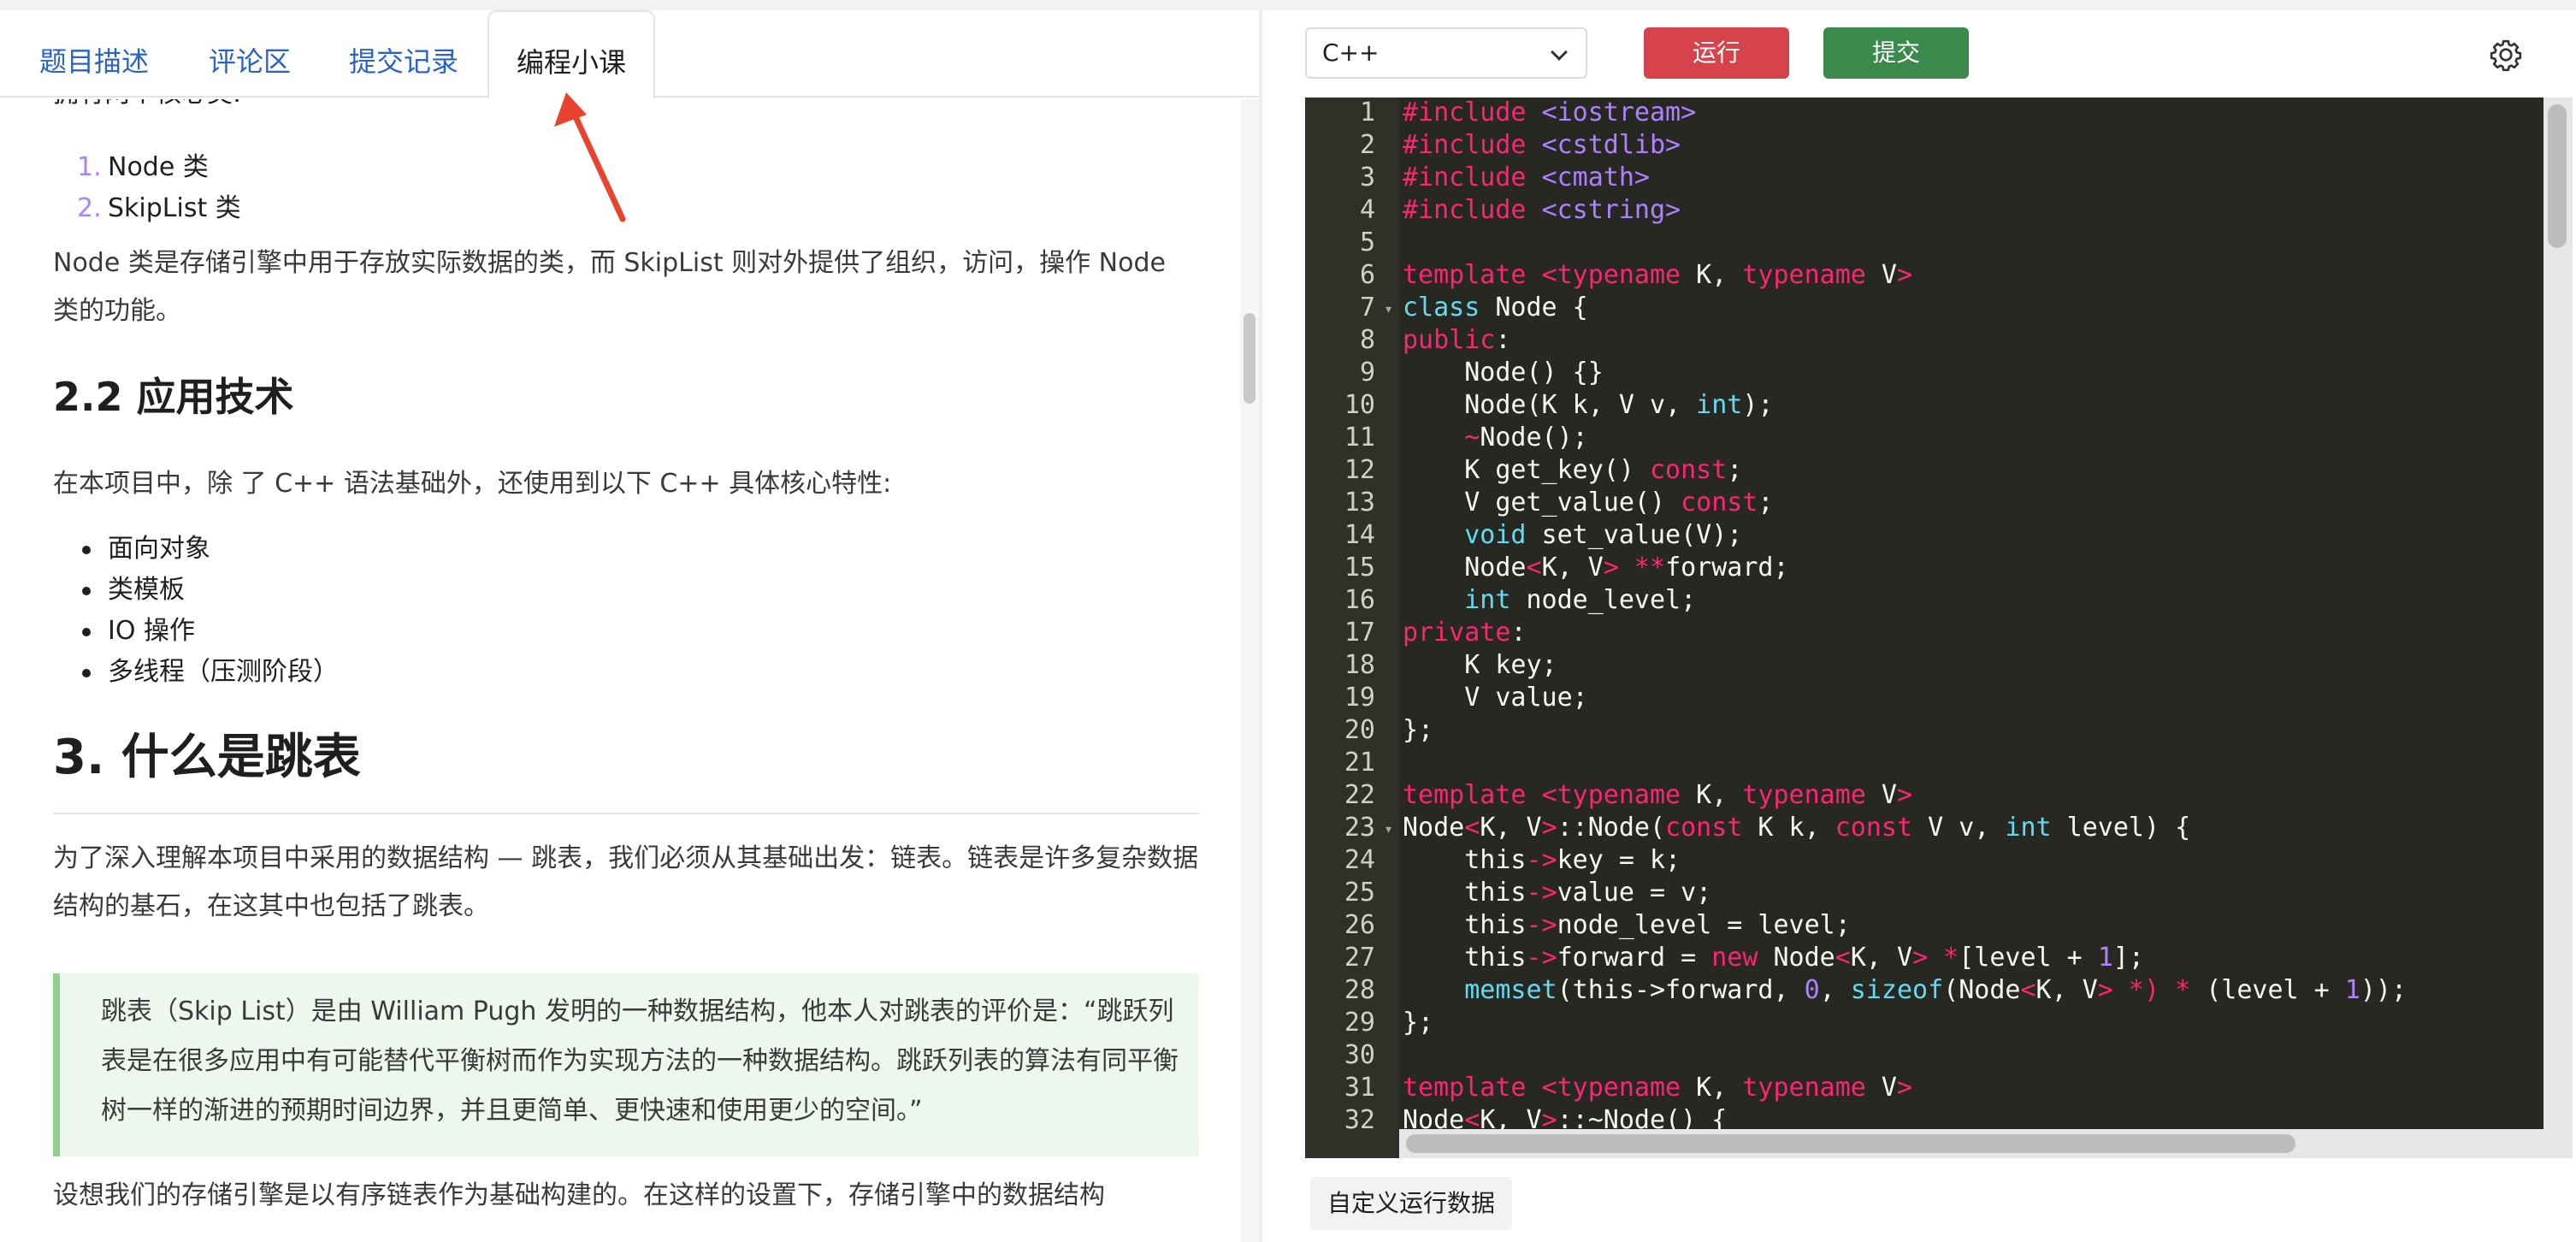 The height and width of the screenshot is (1242, 2576). Describe the element at coordinates (1588, 405) in the screenshot. I see `code-line: Node(K k, V v, int);` at that location.